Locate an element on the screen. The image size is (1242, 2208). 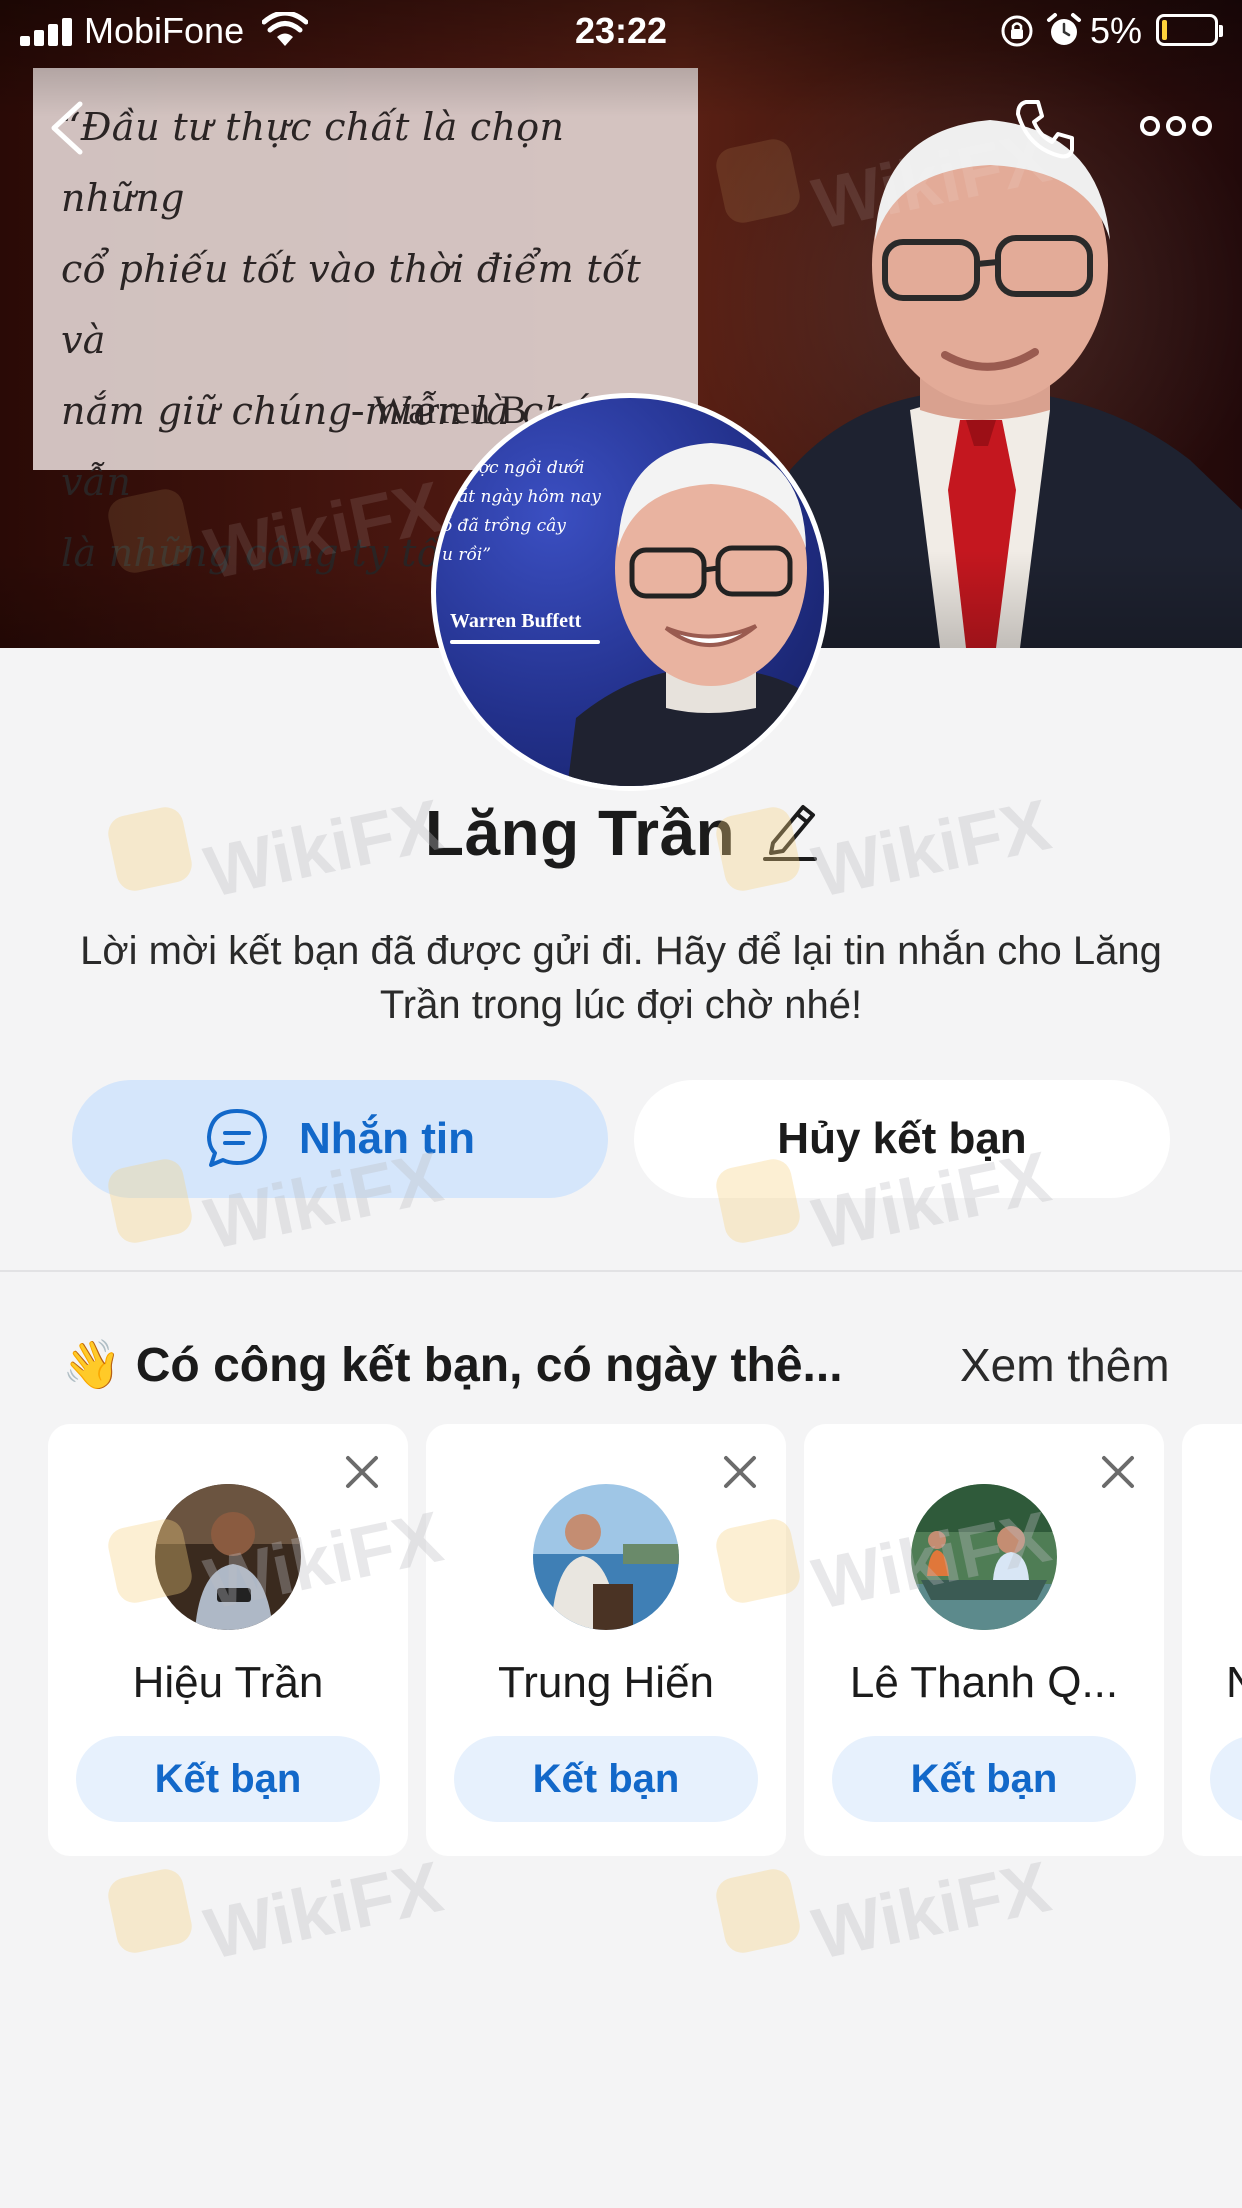
message-button: Nhắn tin is located at coordinates (340, 1139).